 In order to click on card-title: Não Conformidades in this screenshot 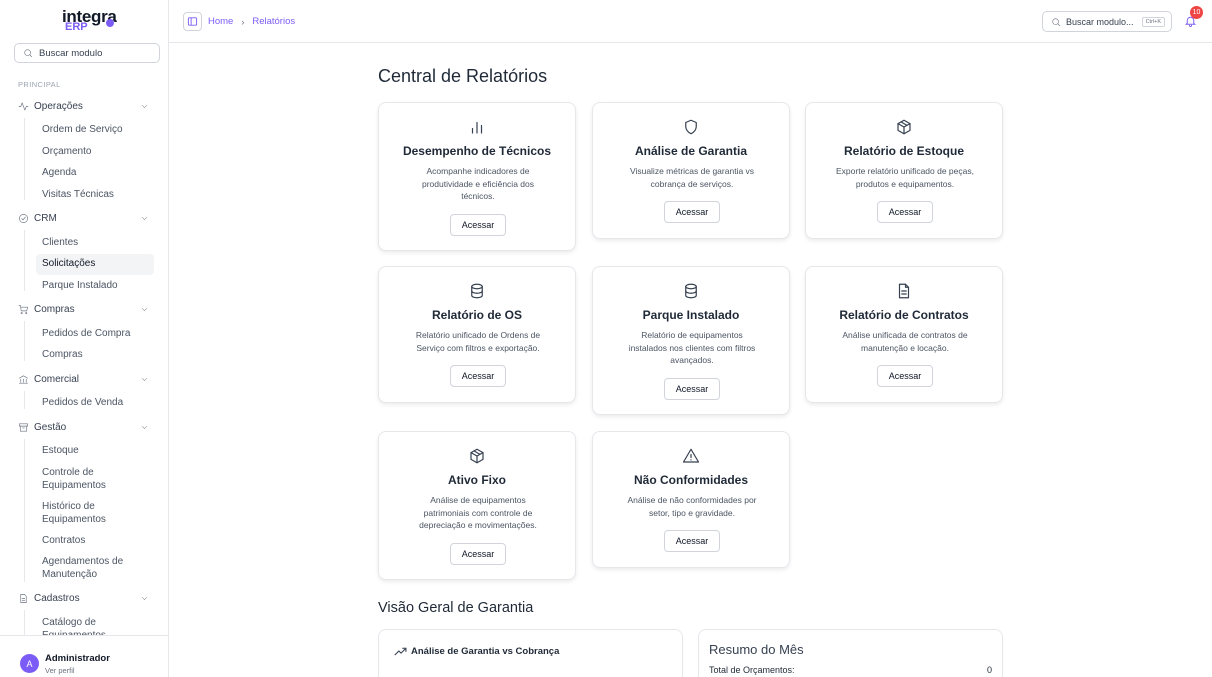, I will do `click(690, 480)`.